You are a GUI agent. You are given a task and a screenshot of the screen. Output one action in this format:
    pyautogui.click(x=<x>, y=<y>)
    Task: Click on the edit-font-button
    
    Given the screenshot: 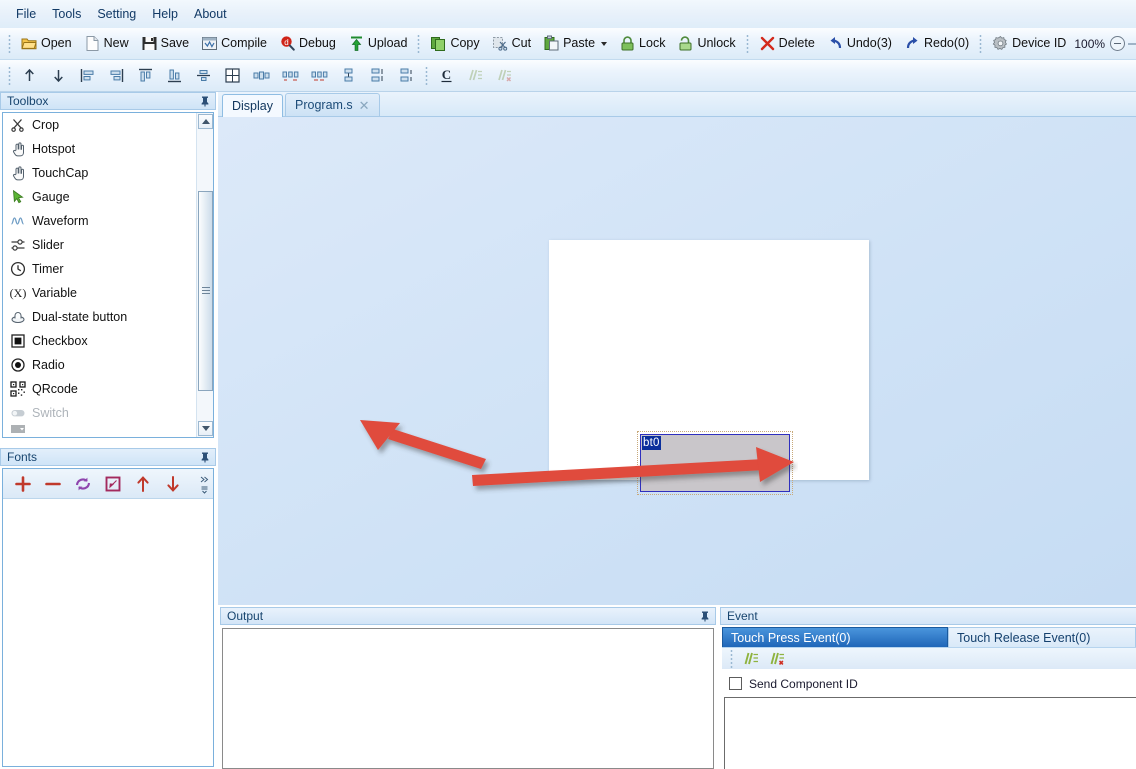 What is the action you would take?
    pyautogui.click(x=113, y=484)
    